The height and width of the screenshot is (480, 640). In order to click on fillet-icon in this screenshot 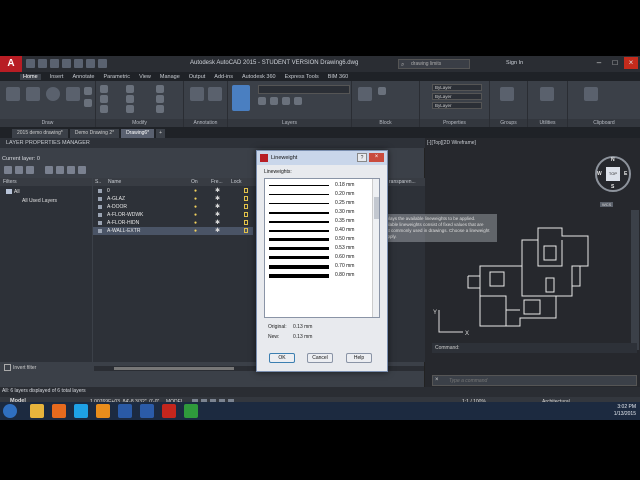, I will do `click(160, 99)`.